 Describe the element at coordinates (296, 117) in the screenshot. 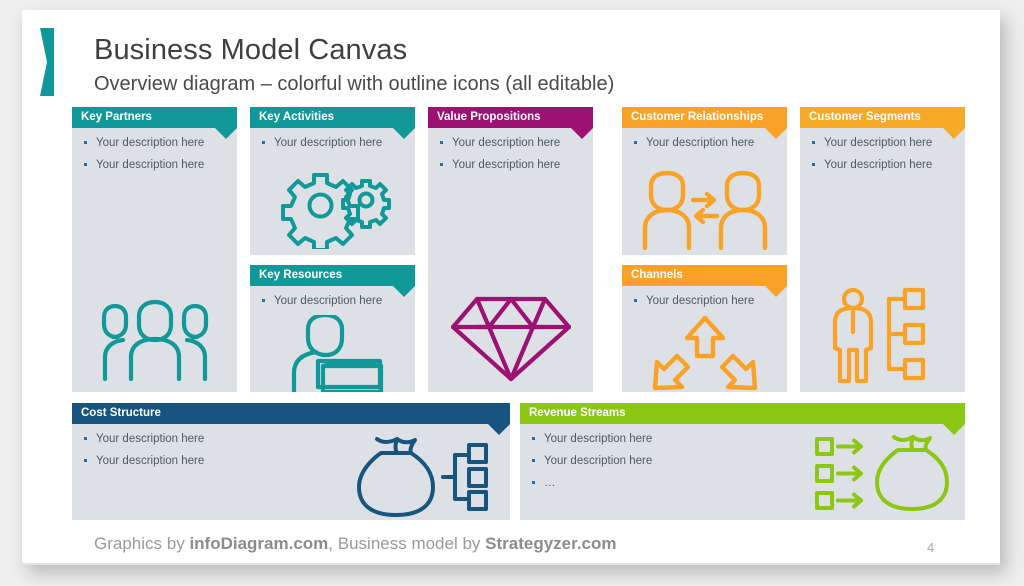

I see `panel-title-key-activities: Key Activities` at that location.